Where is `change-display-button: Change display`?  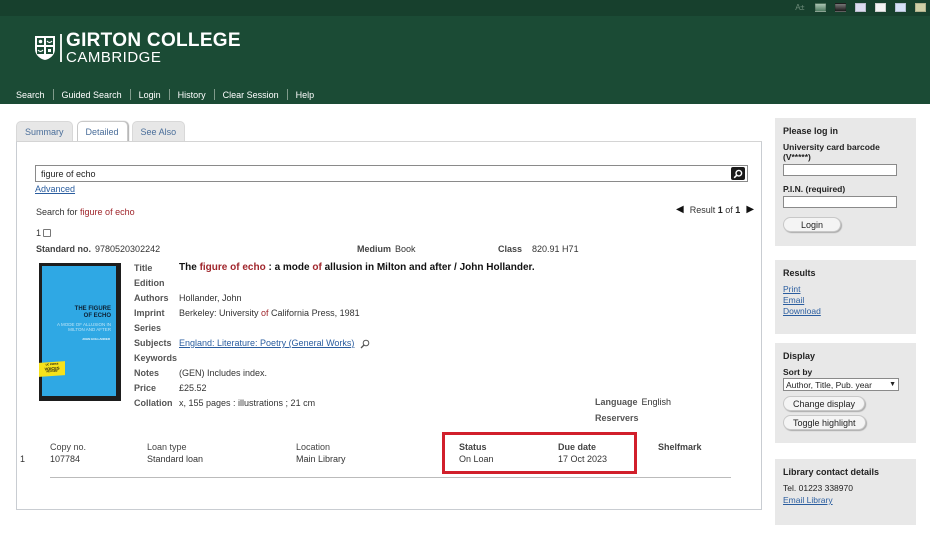 change-display-button: Change display is located at coordinates (824, 403).